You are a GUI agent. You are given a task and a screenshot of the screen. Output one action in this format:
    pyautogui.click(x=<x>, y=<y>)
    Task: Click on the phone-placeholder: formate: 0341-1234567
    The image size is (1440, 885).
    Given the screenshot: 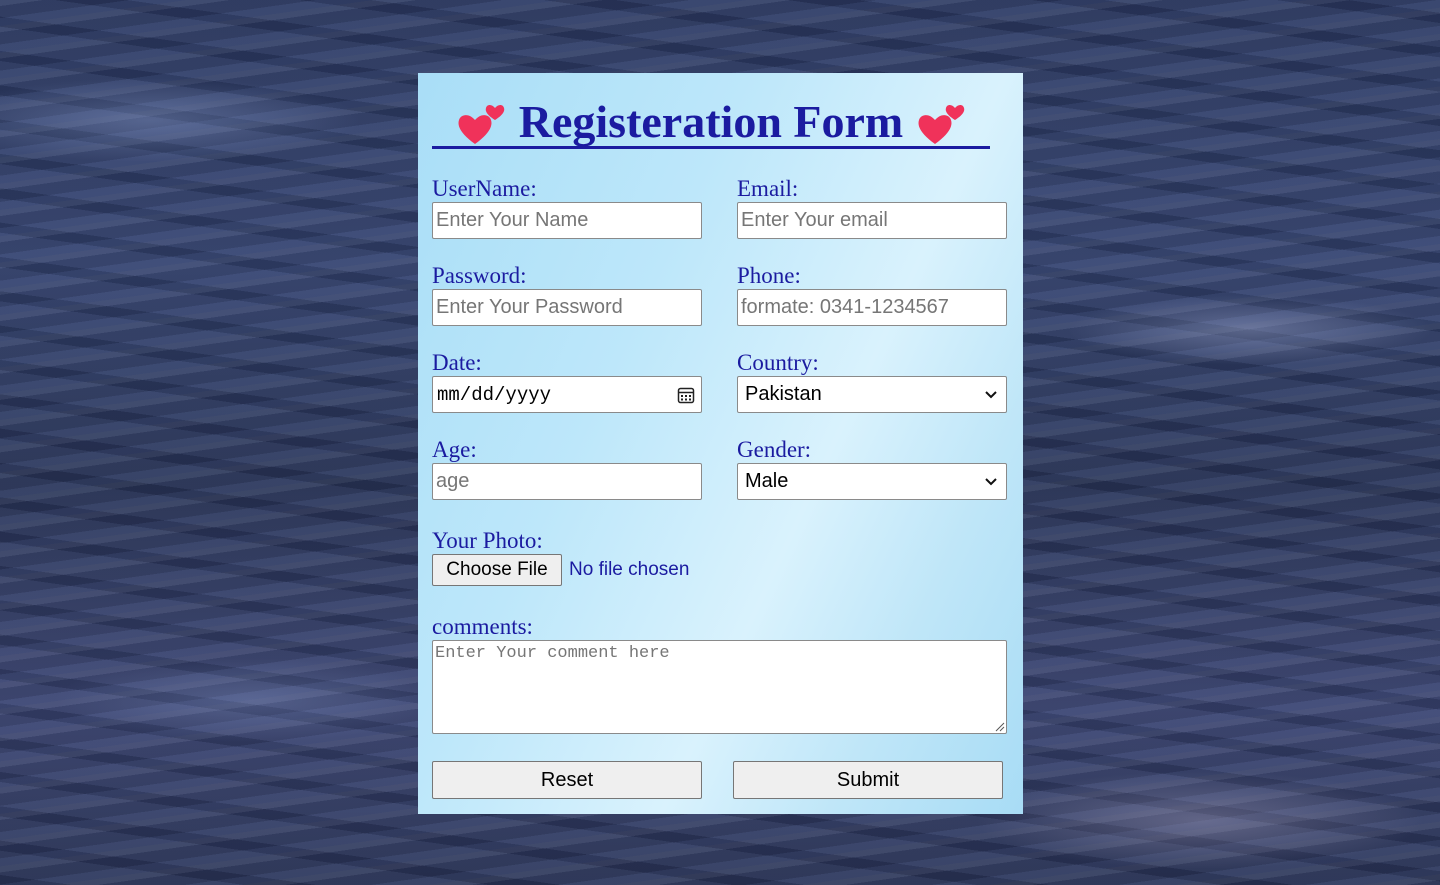 What is the action you would take?
    pyautogui.click(x=845, y=307)
    